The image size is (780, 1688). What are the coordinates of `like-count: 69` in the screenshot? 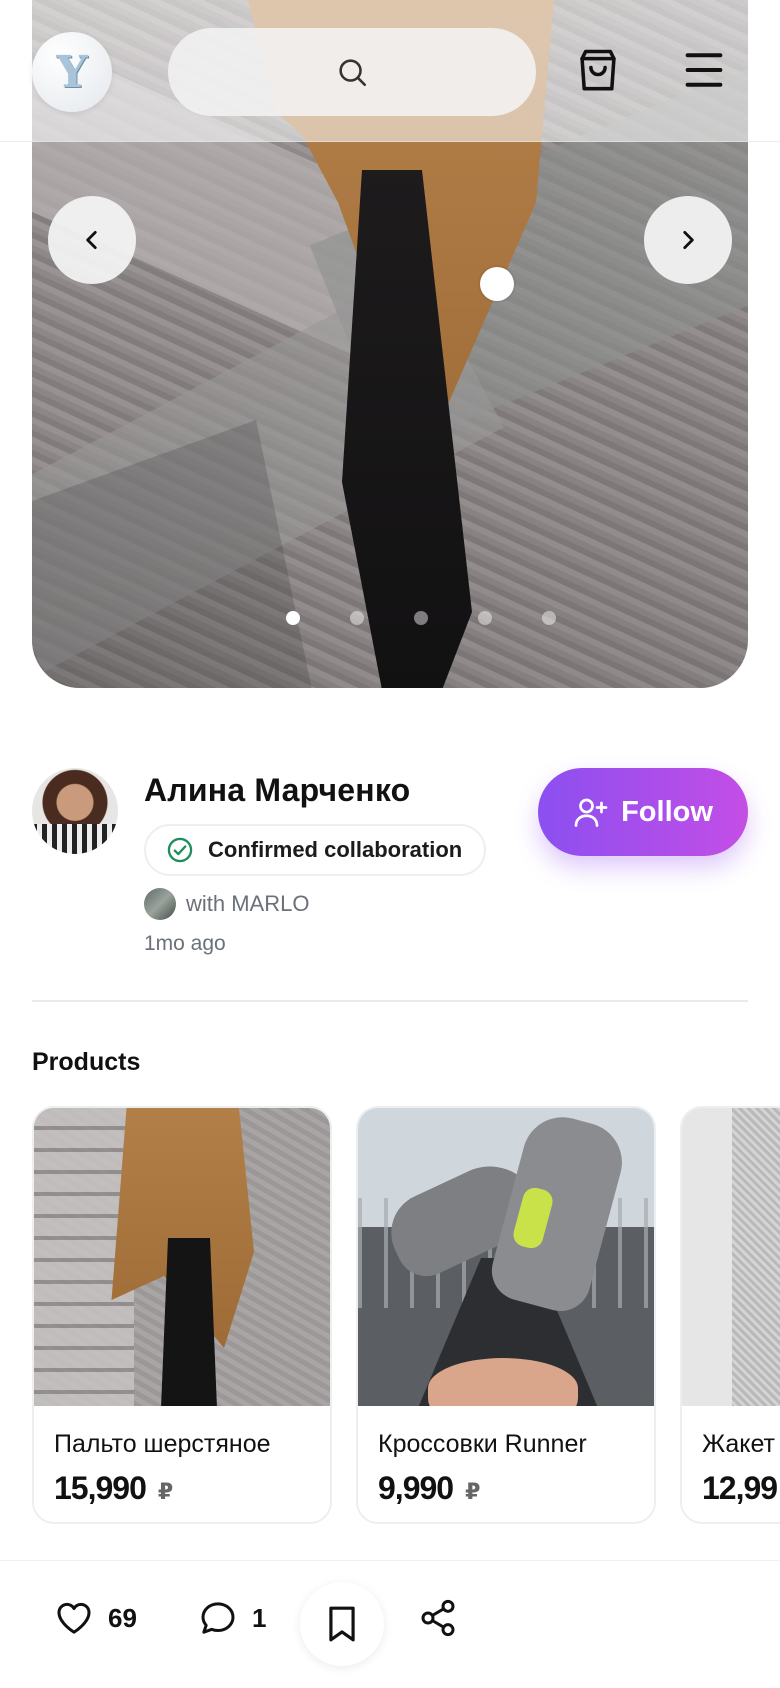 It's located at (122, 1617).